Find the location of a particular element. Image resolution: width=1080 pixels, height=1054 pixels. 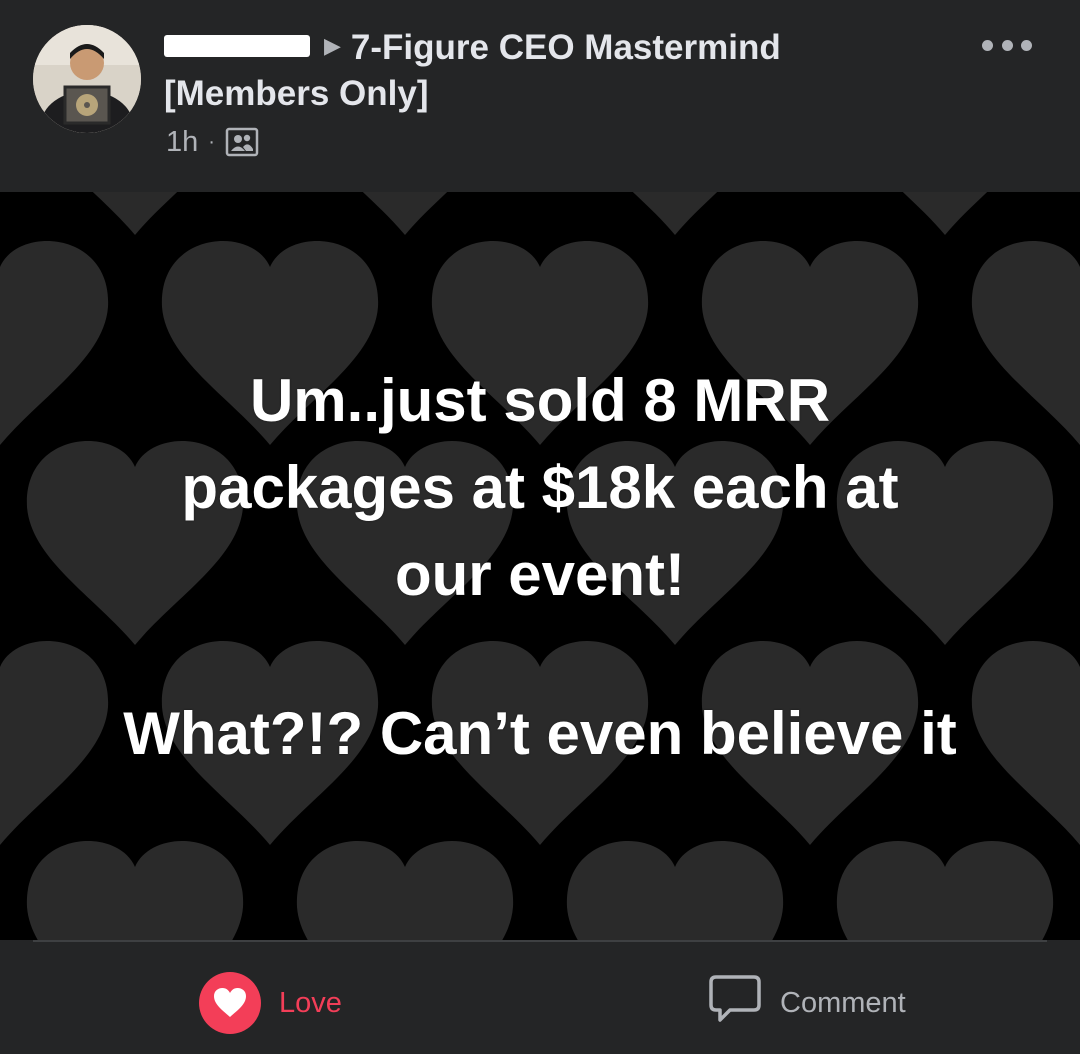

comment-button: Comment is located at coordinates (807, 1003).